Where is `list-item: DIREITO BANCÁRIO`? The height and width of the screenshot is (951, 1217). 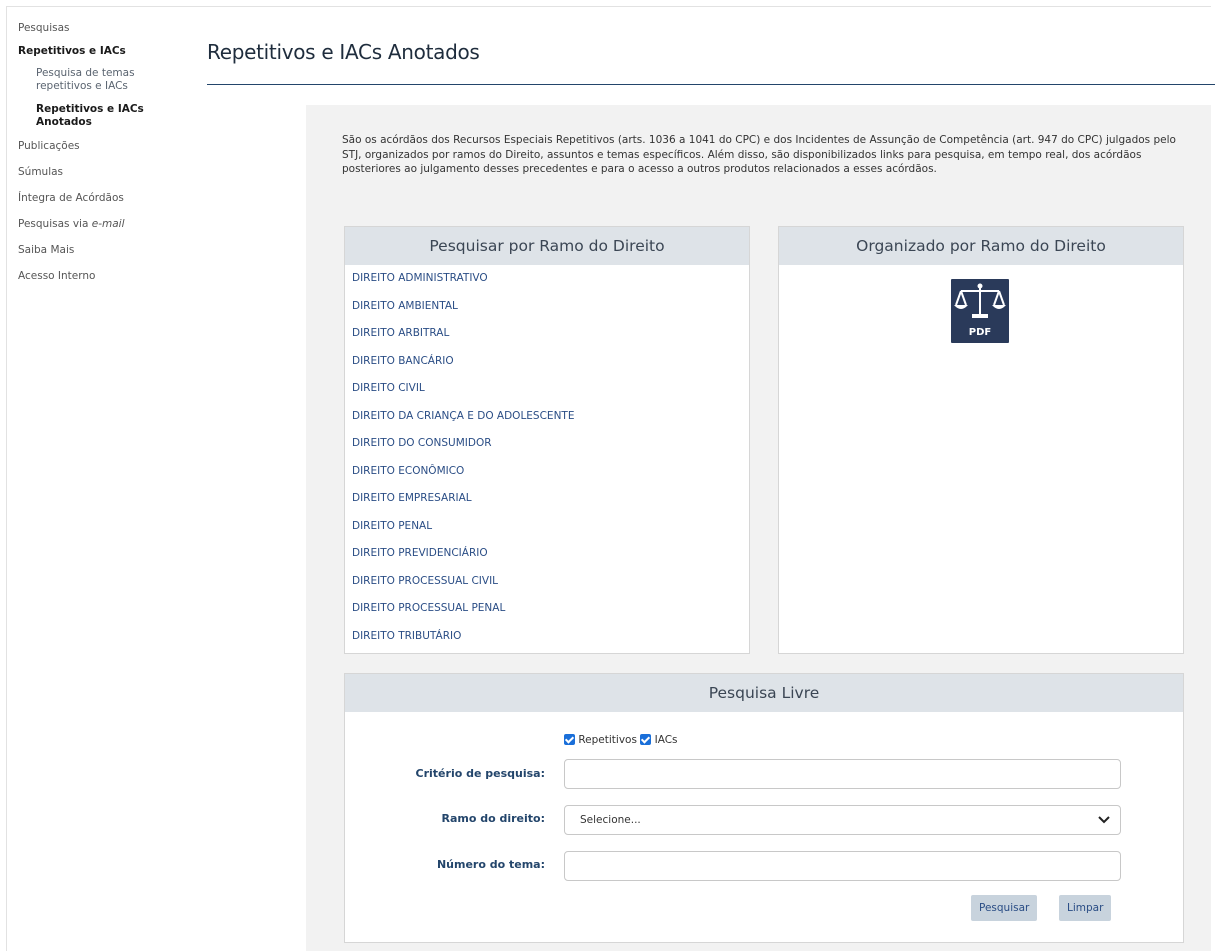 list-item: DIREITO BANCÁRIO is located at coordinates (550, 362).